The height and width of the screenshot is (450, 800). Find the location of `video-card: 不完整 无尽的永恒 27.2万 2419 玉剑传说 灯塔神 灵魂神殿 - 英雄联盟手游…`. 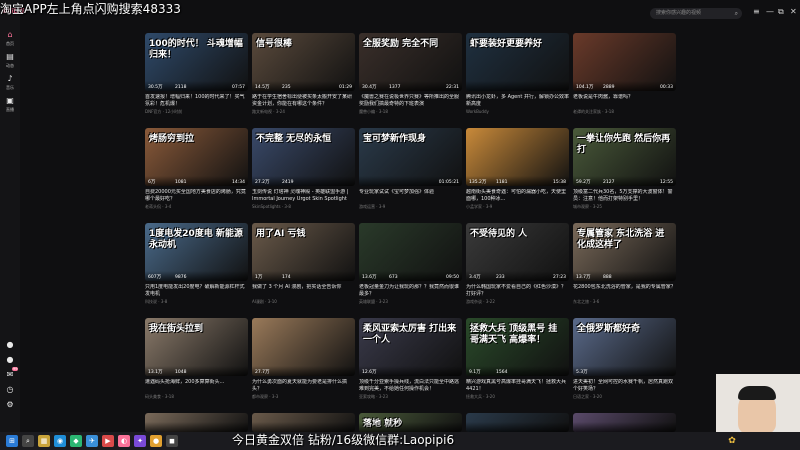

video-card: 不完整 无尽的永恒 27.2万 2419 玉剑传说 灯塔神 灵魂神殿 - 英雄联盟手游… is located at coordinates (303, 169).